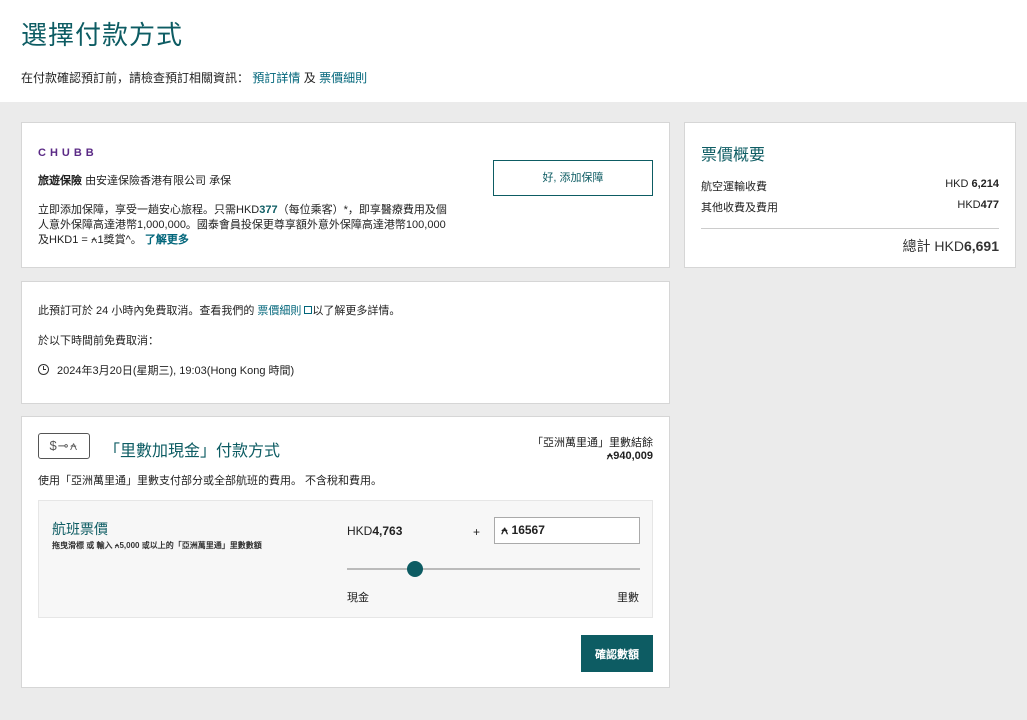  I want to click on summary-row-value: 477, so click(989, 205).